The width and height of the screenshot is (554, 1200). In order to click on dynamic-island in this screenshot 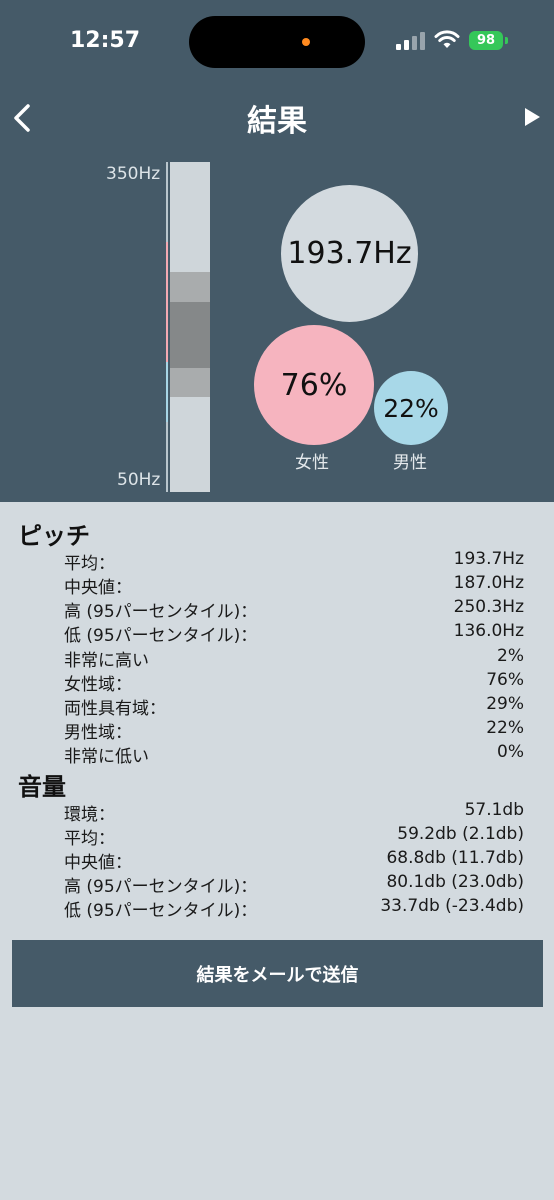, I will do `click(277, 42)`.